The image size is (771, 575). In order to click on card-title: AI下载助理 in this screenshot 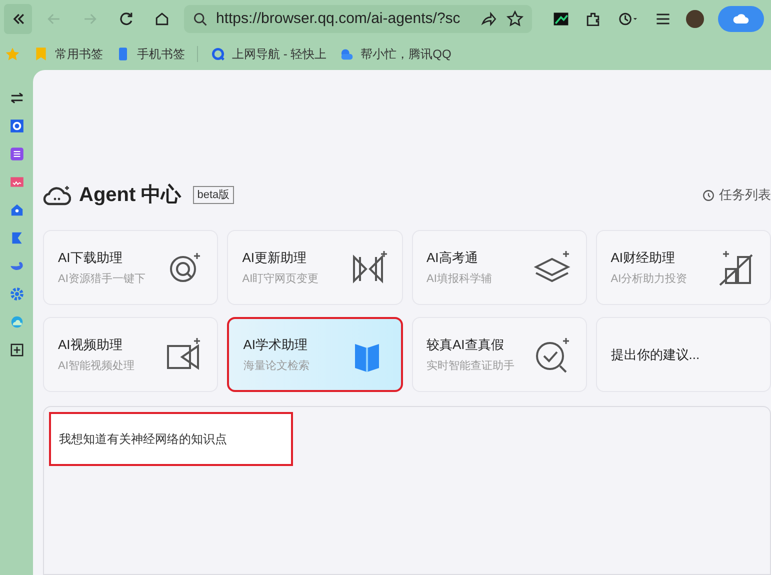, I will do `click(91, 258)`.